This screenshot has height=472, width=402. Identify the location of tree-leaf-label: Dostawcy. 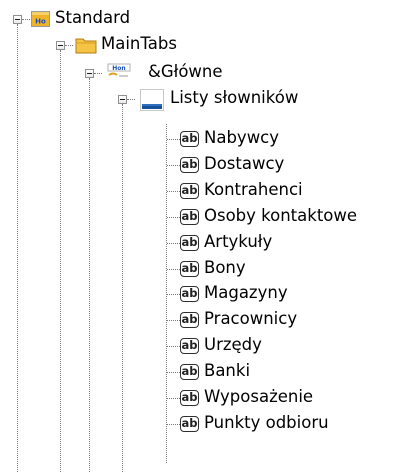
(244, 164).